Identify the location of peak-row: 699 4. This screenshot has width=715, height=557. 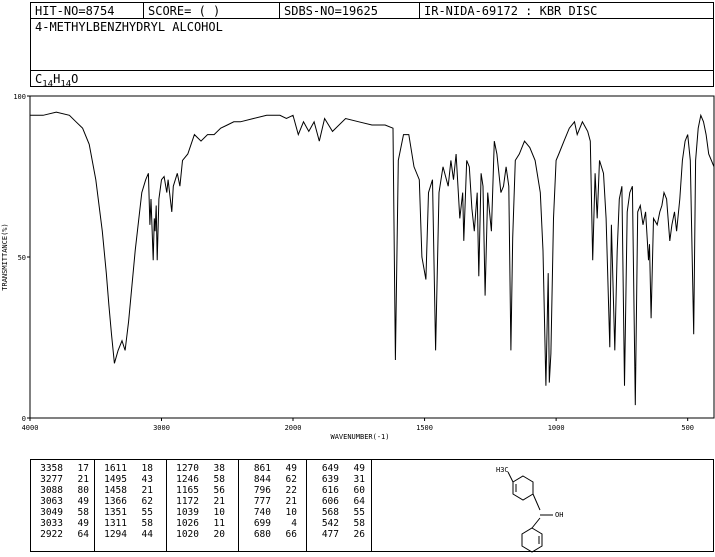
(272, 523).